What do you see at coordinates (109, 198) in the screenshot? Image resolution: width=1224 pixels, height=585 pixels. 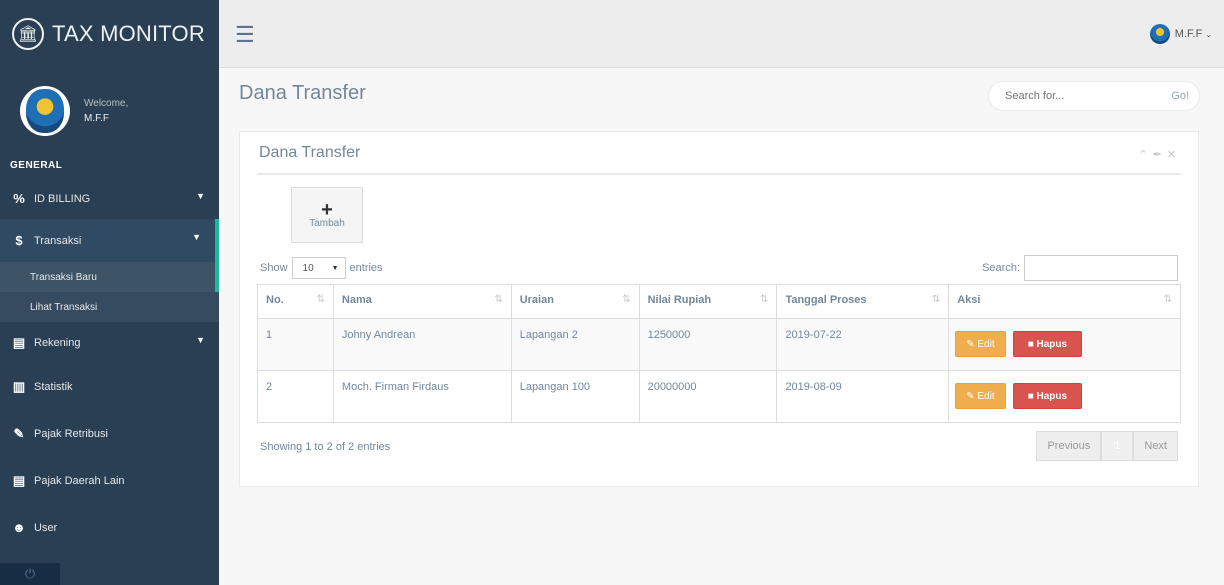 I see `sidebar-item-id-billing: % ID BILLING ▼` at bounding box center [109, 198].